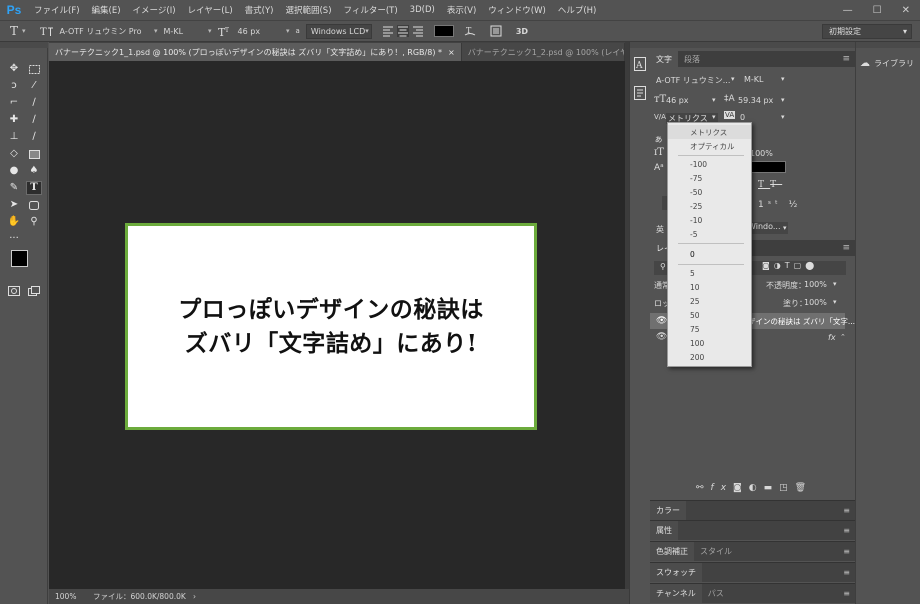 This screenshot has height=604, width=920. I want to click on menu-edit: 編集(E), so click(106, 10).